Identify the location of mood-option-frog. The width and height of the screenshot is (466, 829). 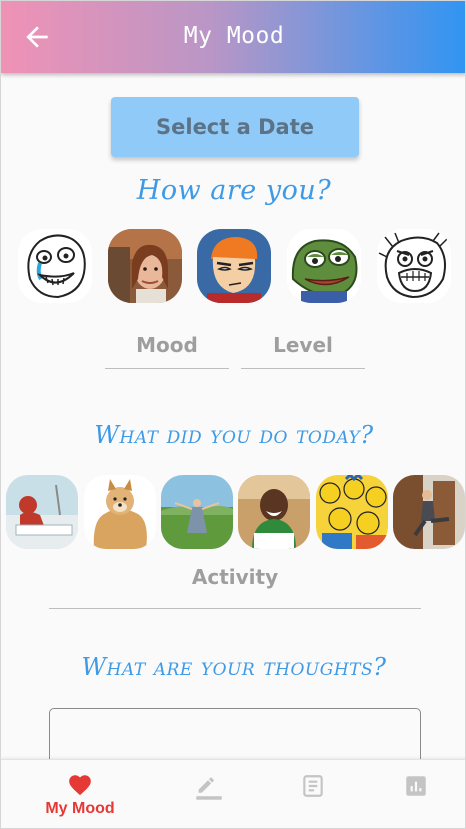
(324, 266).